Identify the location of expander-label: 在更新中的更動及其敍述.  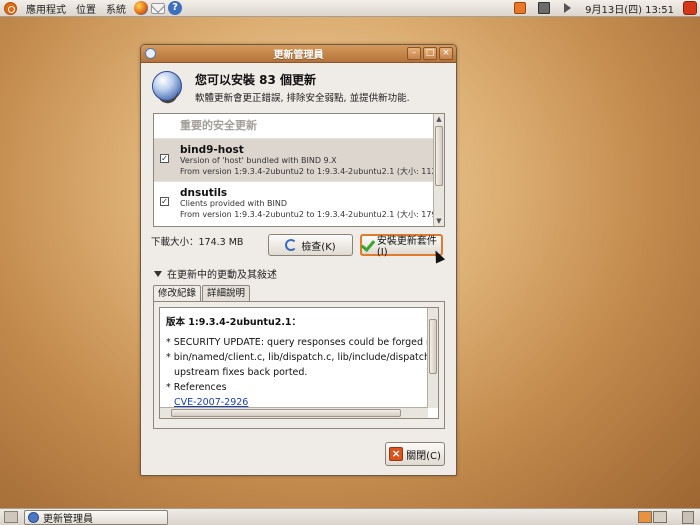
(222, 275).